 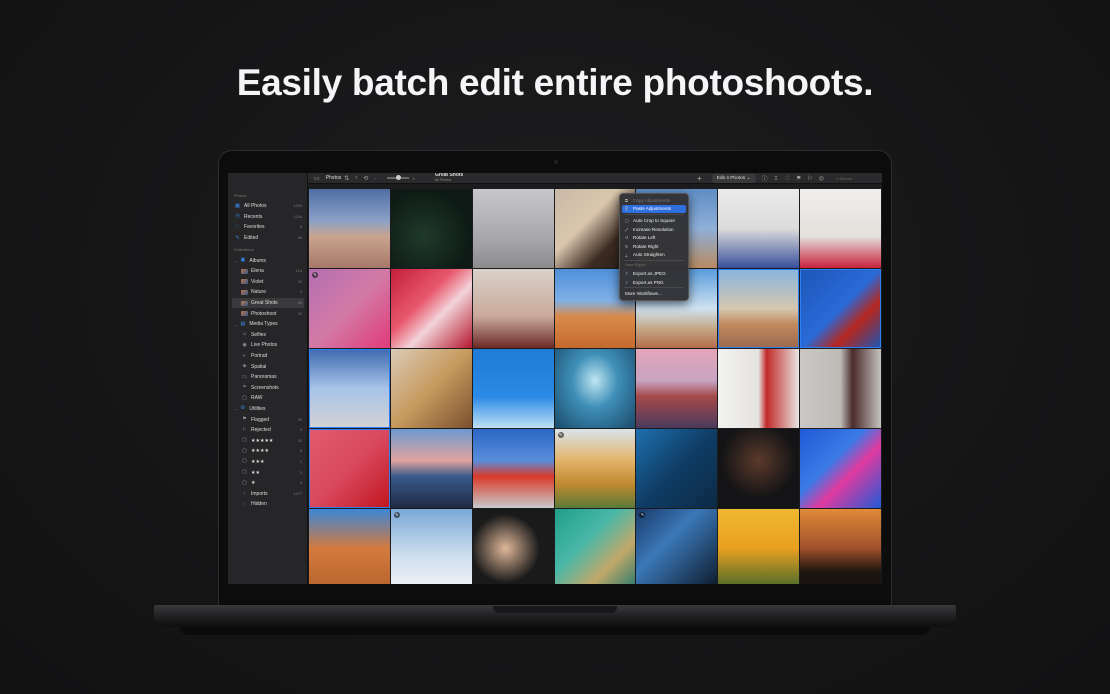 I want to click on sidebar-item-all-photos: ▦ All Photos 1250, so click(x=268, y=206).